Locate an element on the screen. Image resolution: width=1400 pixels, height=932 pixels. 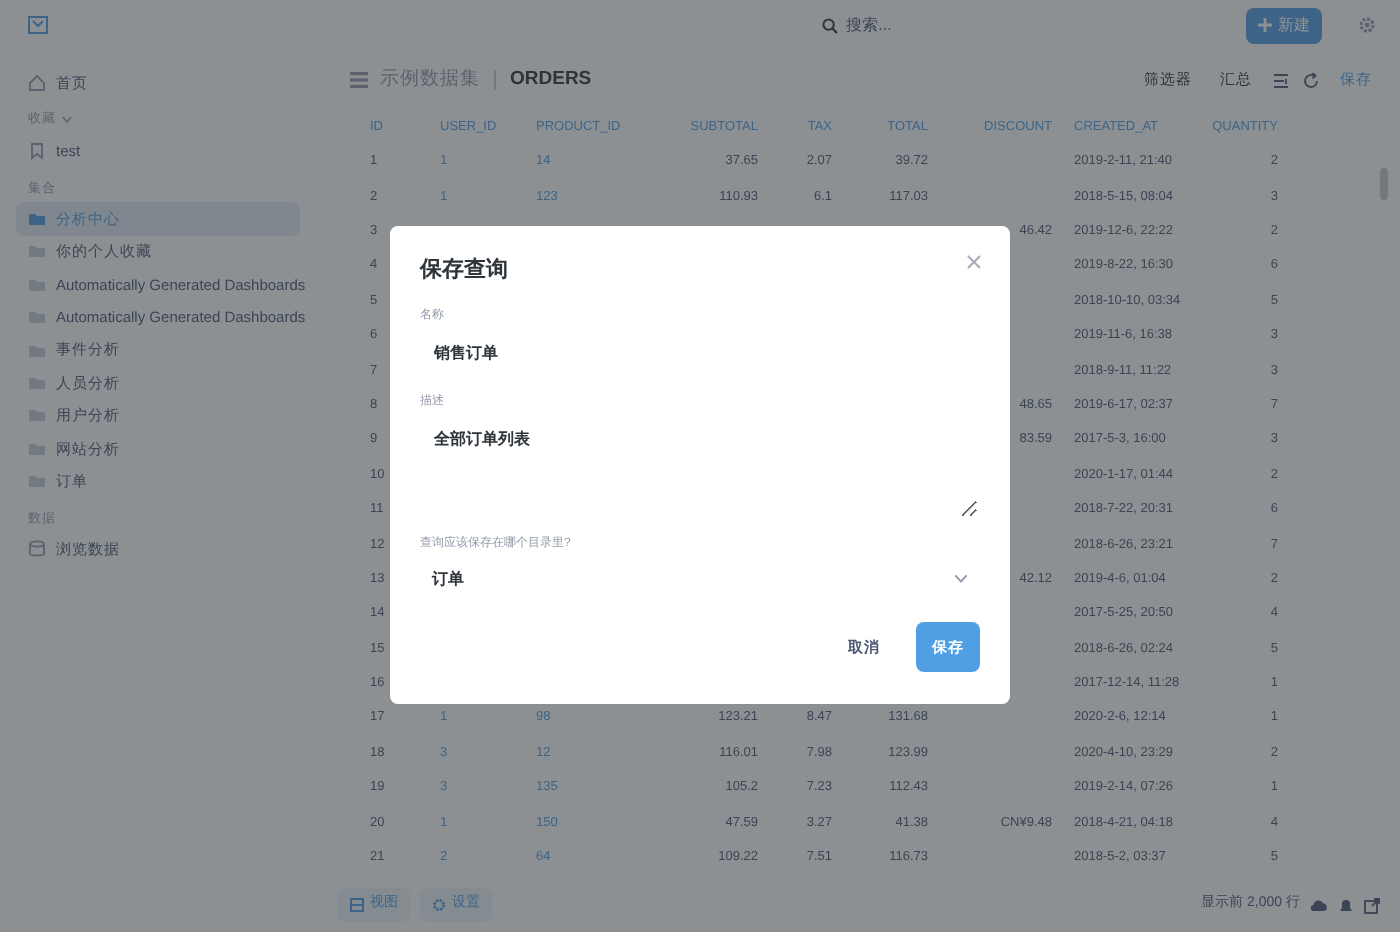
page-title: ORDERS is located at coordinates (551, 79).